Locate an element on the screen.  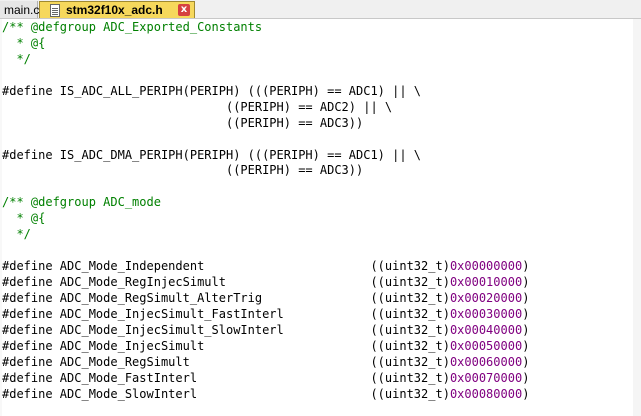
tab-label: main.c is located at coordinates (22, 9).